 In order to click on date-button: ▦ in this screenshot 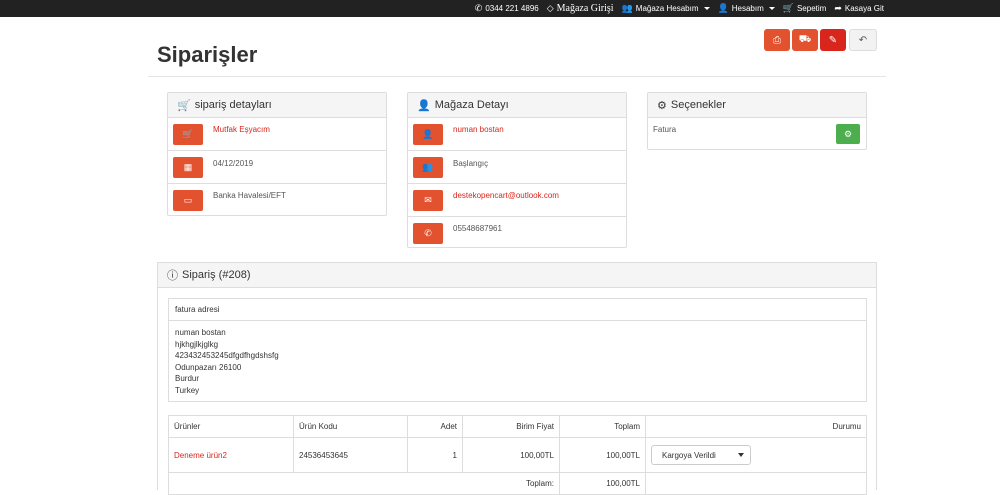, I will do `click(188, 167)`.